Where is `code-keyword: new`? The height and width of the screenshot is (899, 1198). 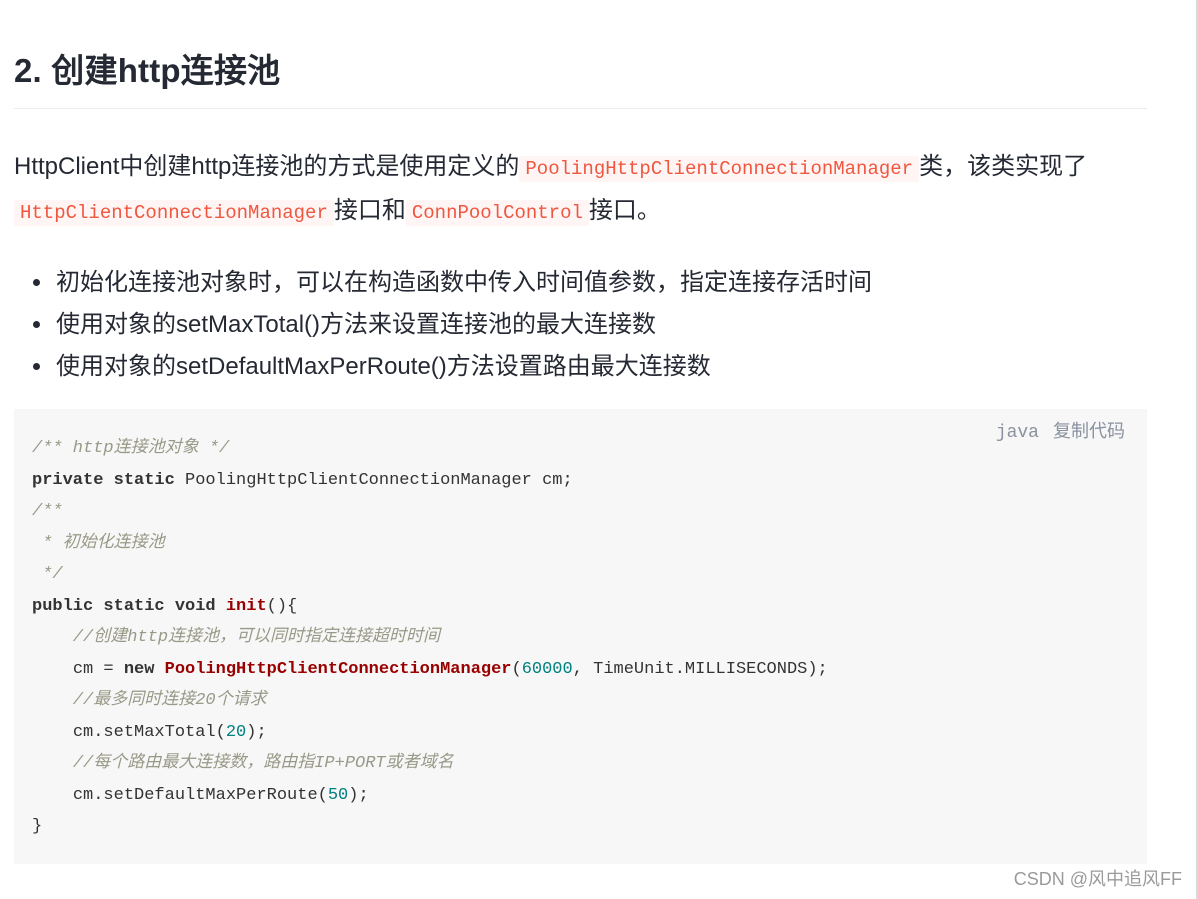
code-keyword: new is located at coordinates (139, 669).